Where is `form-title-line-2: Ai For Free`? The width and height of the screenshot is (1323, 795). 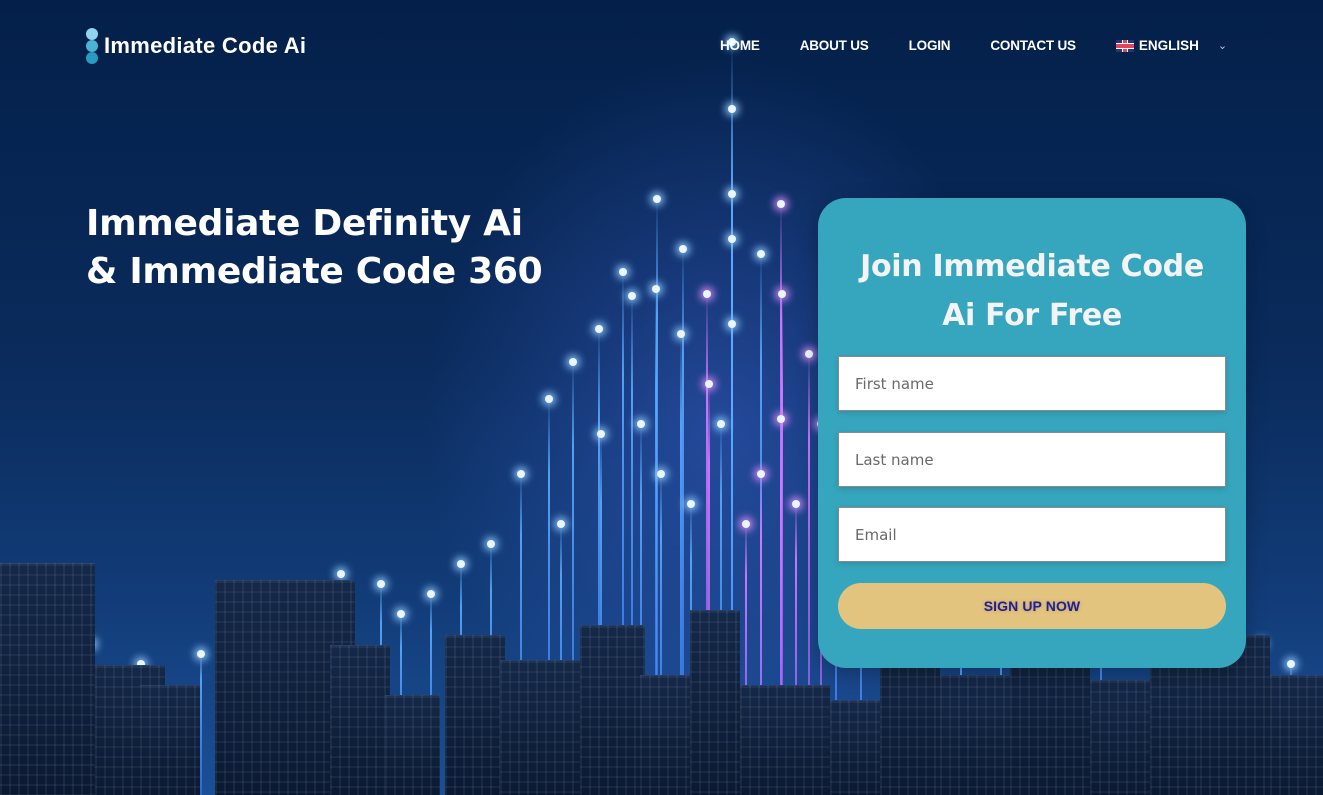
form-title-line-2: Ai For Free is located at coordinates (1032, 315).